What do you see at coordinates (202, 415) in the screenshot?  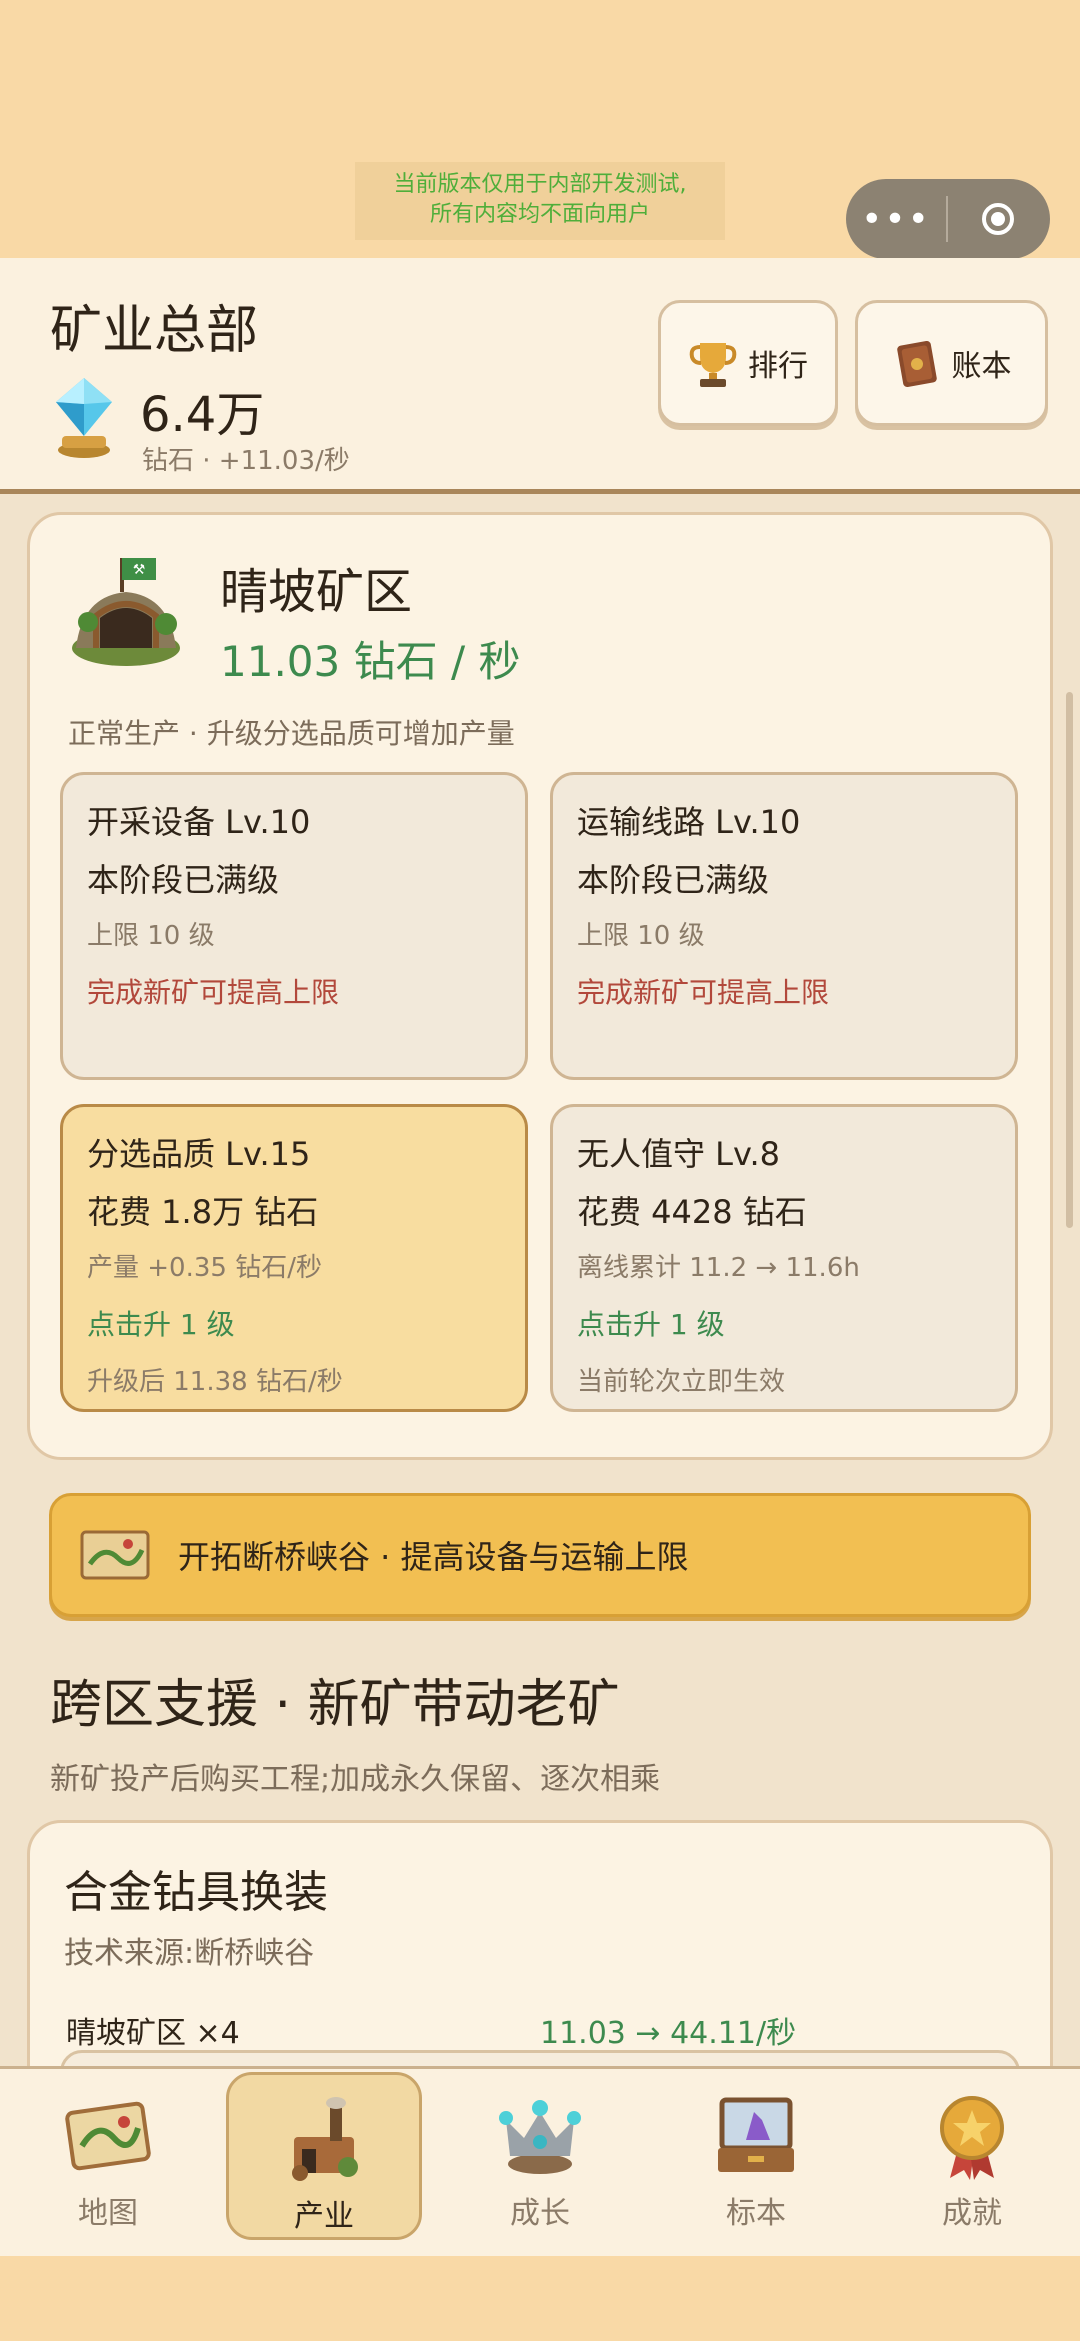 I see `gem-amount: 6.4万` at bounding box center [202, 415].